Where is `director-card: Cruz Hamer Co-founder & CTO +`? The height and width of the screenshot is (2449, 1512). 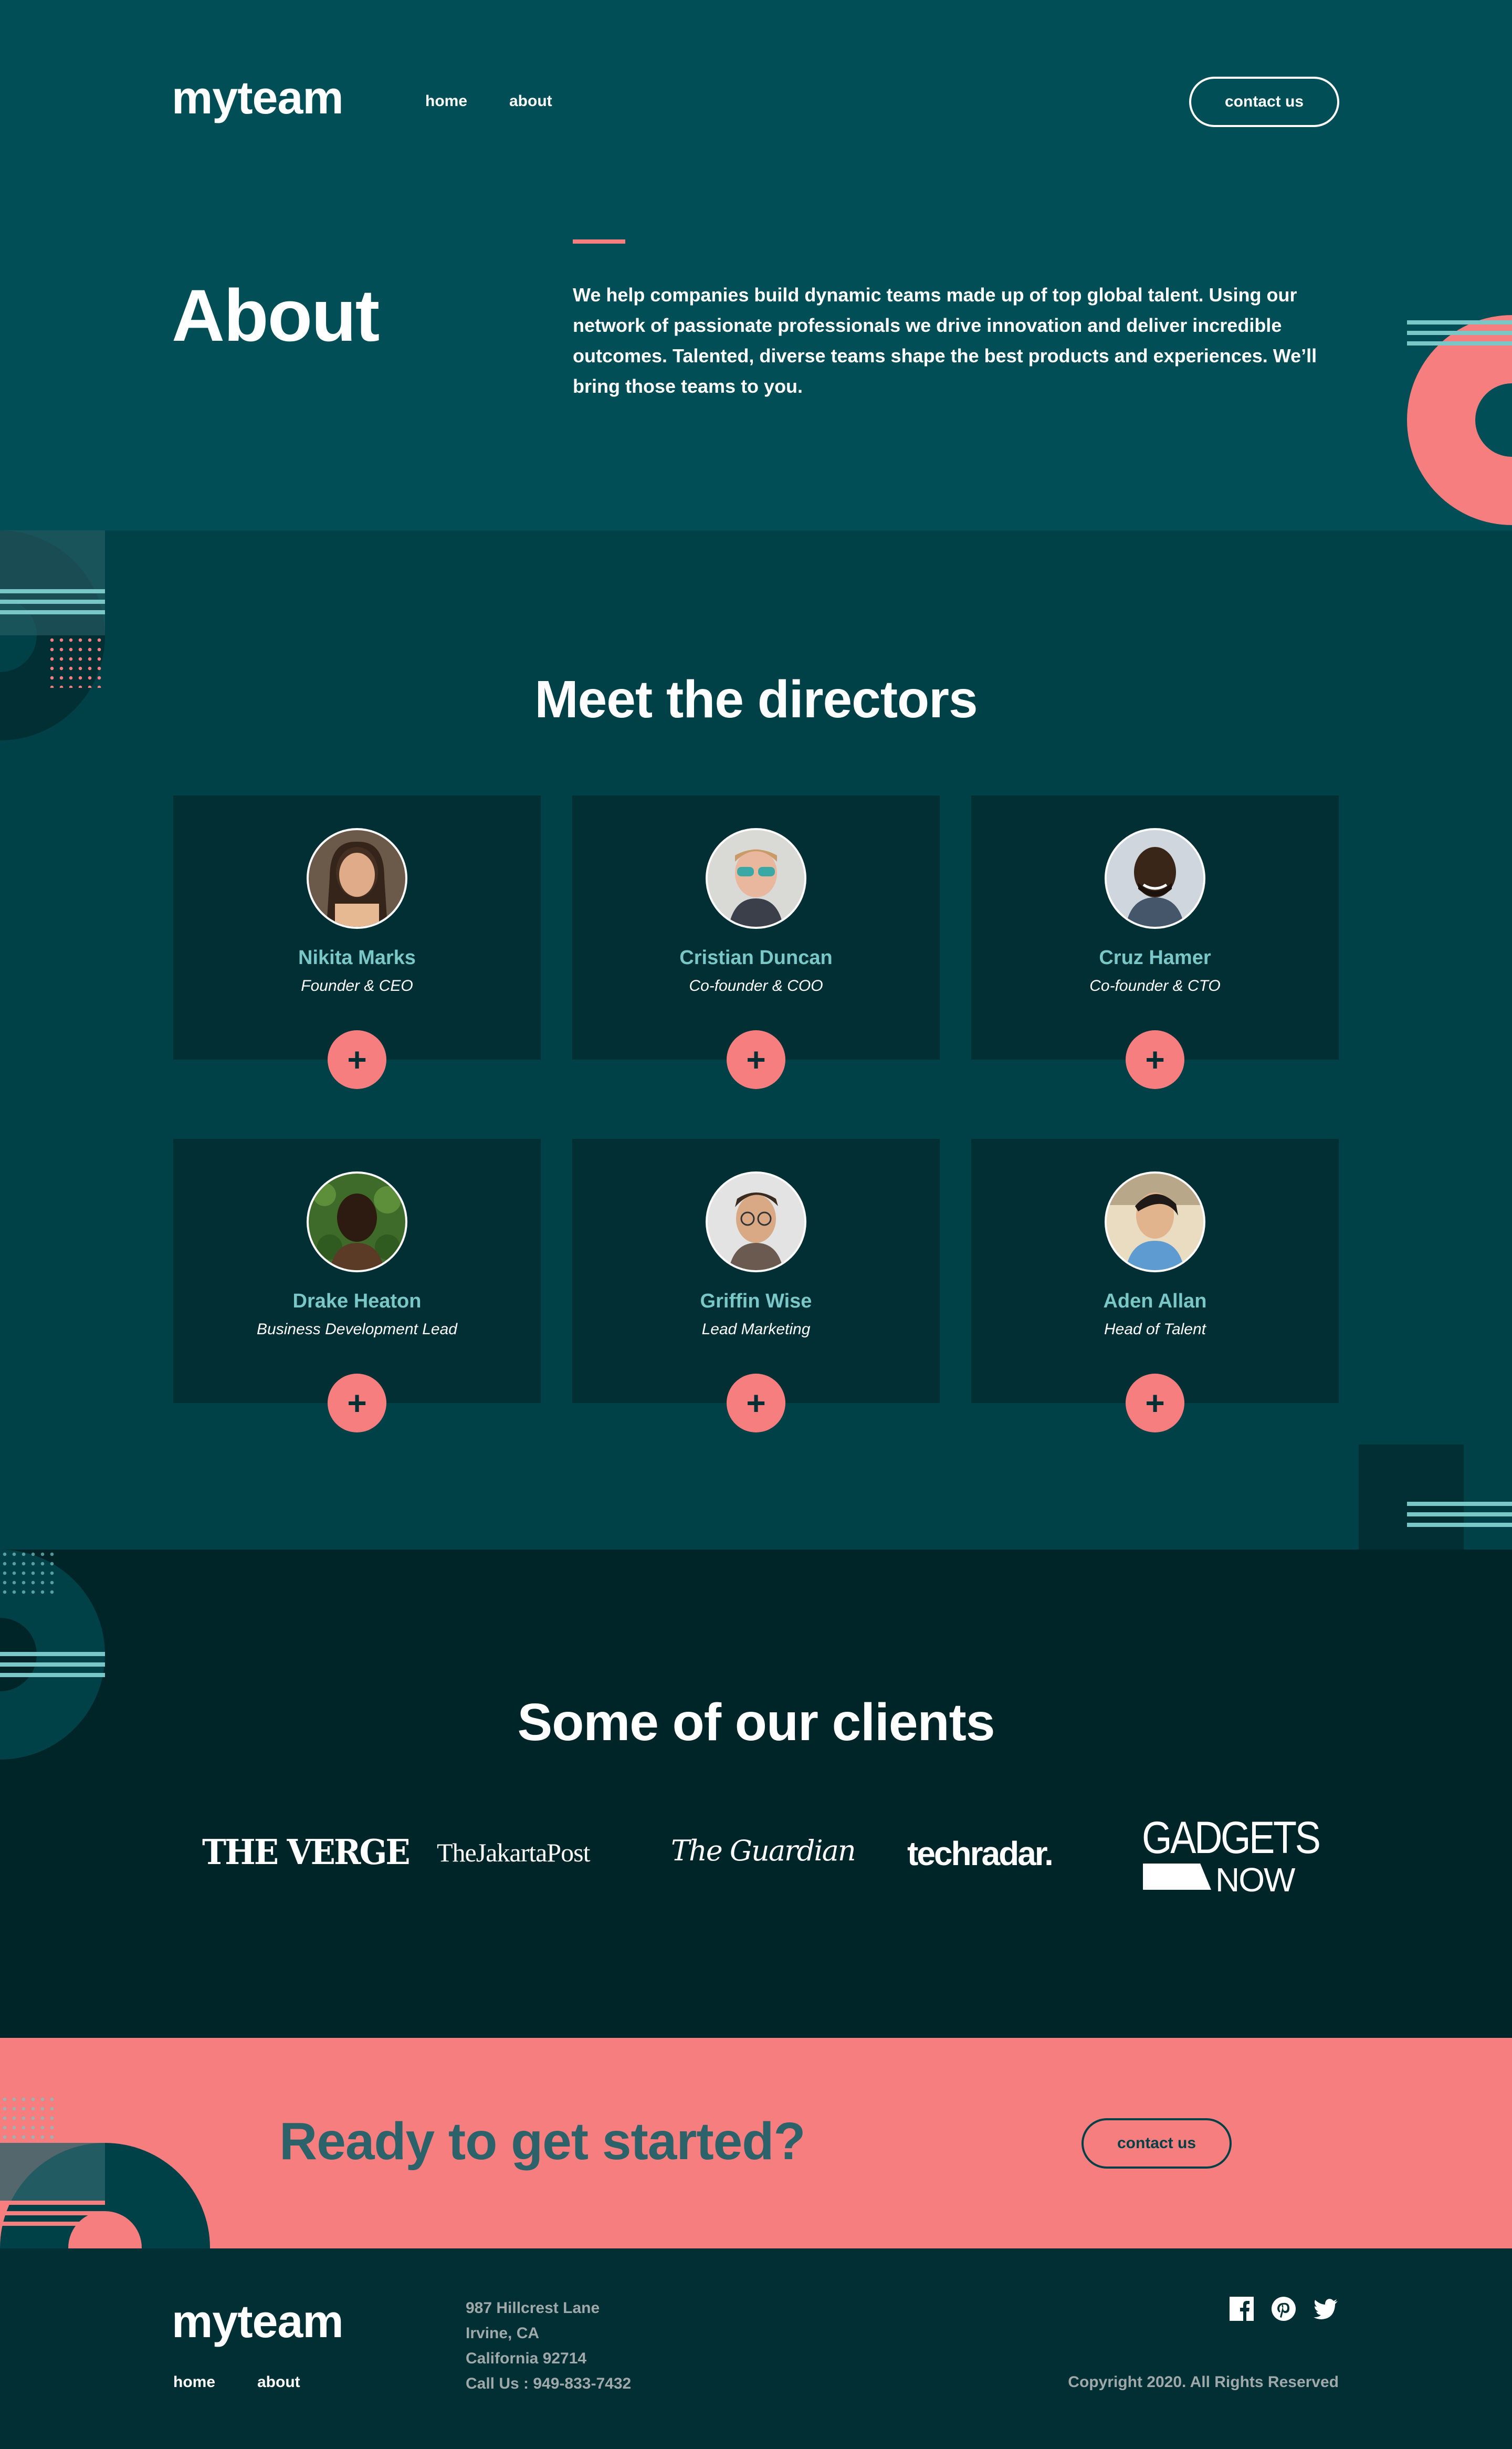
director-card: Cruz Hamer Co-founder & CTO + is located at coordinates (1155, 942).